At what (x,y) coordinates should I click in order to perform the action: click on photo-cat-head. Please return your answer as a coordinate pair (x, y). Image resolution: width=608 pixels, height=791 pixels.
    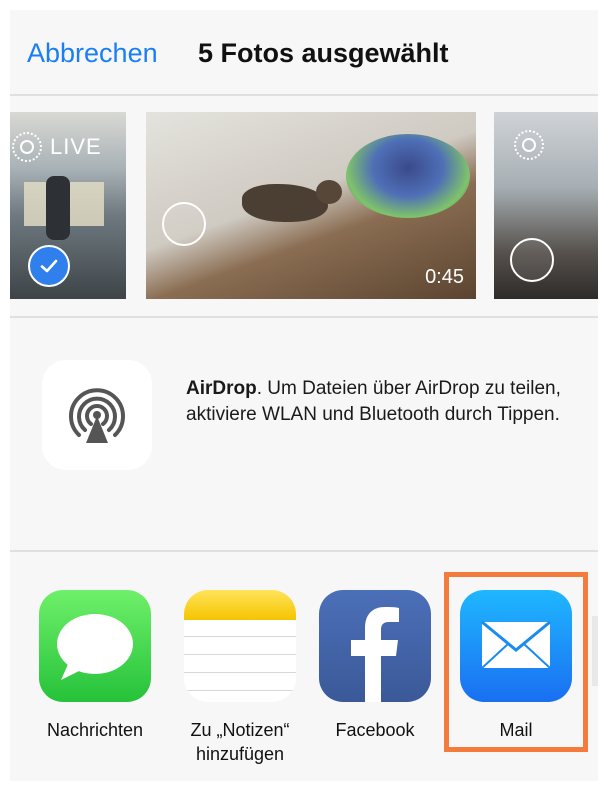
    Looking at the image, I should click on (329, 192).